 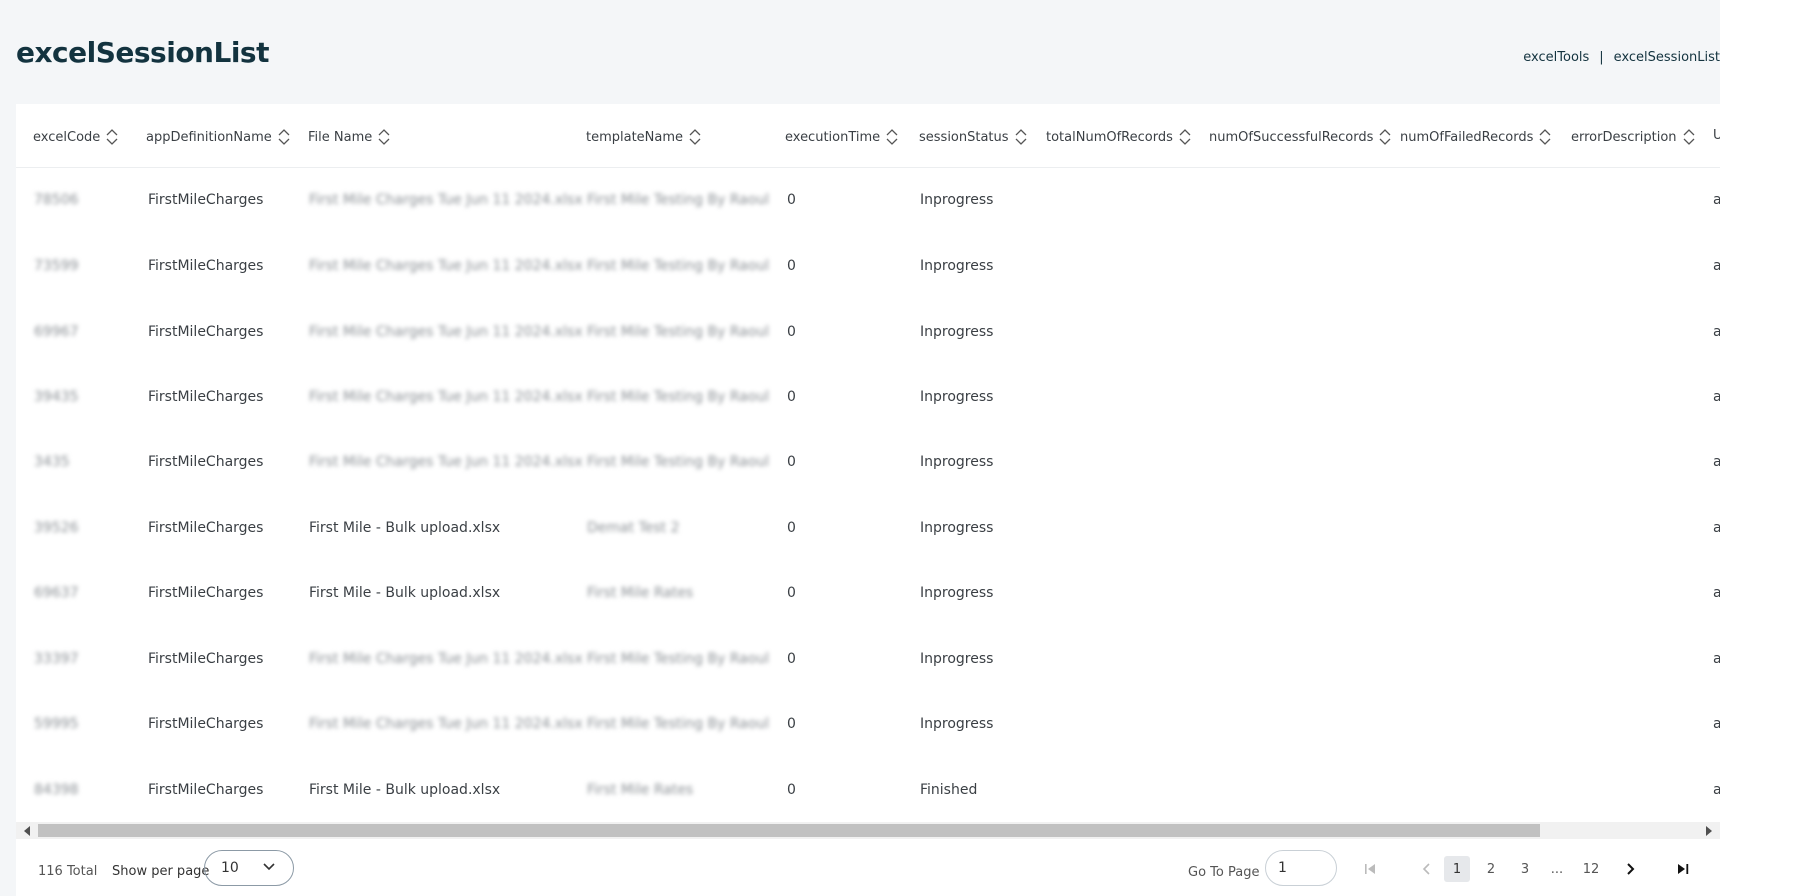 I want to click on first-page-icon, so click(x=1370, y=869).